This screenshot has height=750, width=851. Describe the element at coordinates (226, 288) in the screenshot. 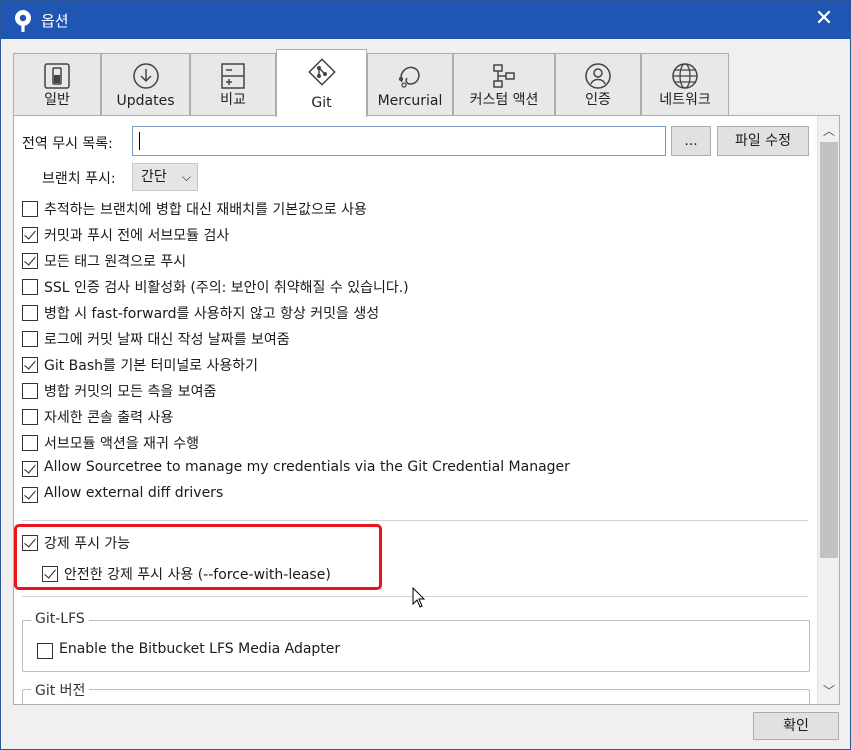

I see `git-option-label: SSL 인증 검사 비활성화 (주의: 보안이 취약해질 수 있습니다.)` at that location.